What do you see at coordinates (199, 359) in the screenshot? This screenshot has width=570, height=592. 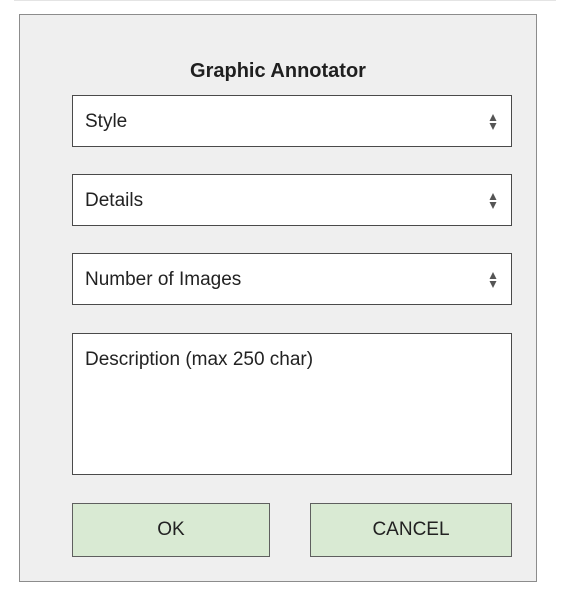 I see `description-placeholder: Description (max 250 char)` at bounding box center [199, 359].